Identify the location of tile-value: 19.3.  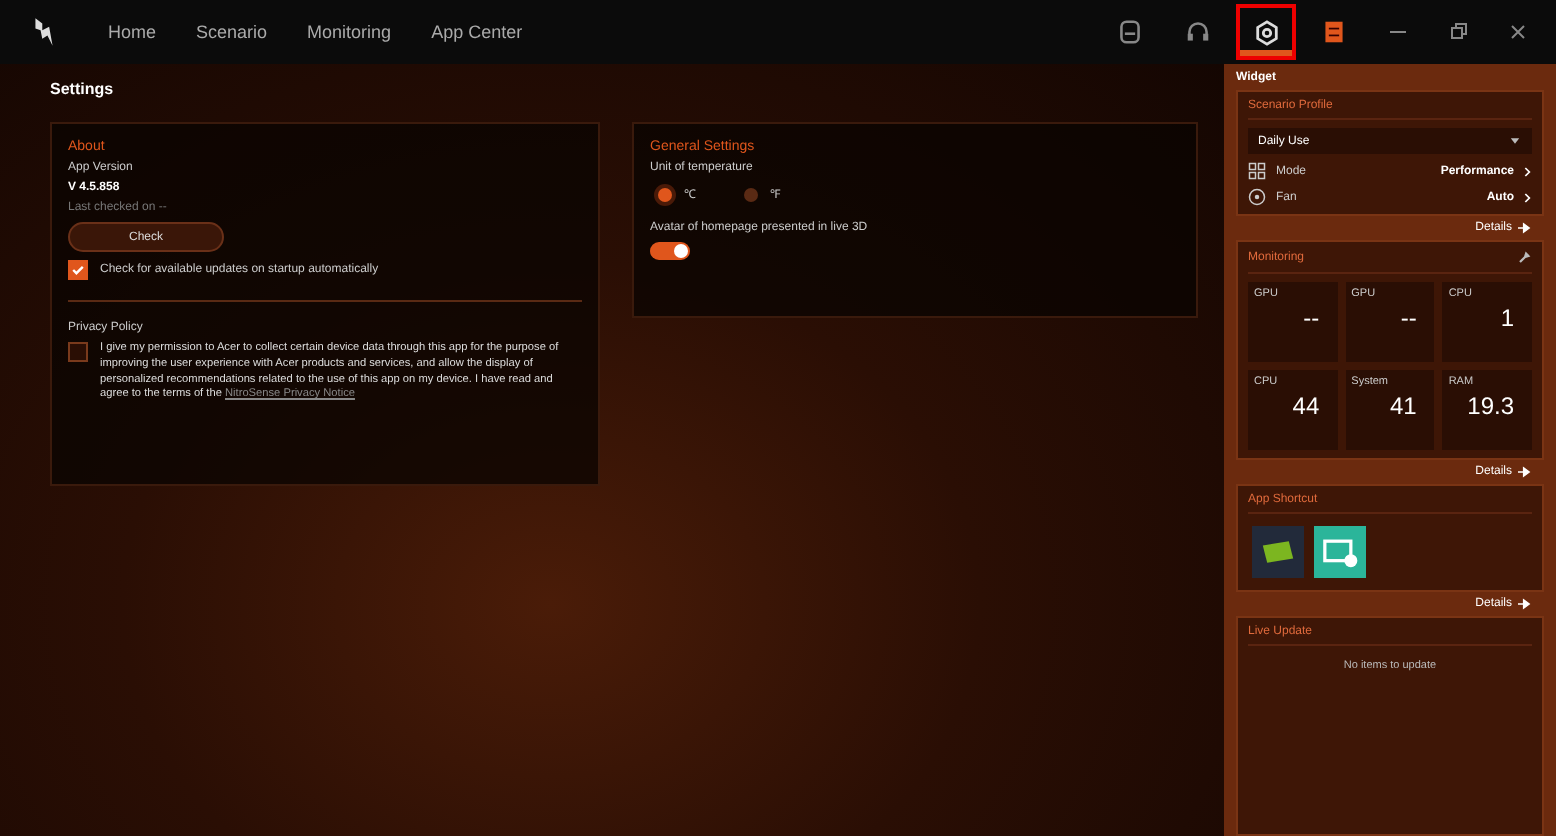
(1489, 406).